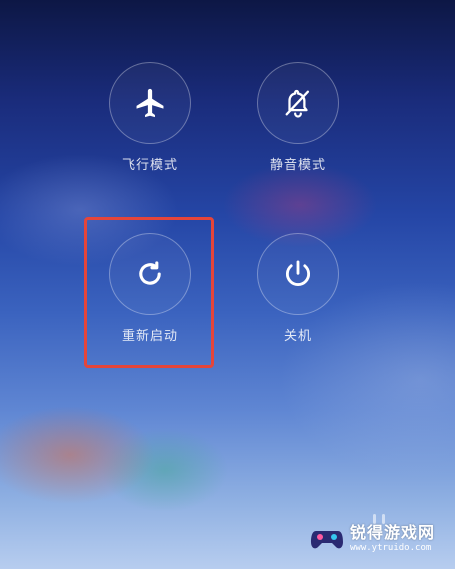 The image size is (455, 569). I want to click on airplane-mode-toggle: 飞行模式, so click(150, 117).